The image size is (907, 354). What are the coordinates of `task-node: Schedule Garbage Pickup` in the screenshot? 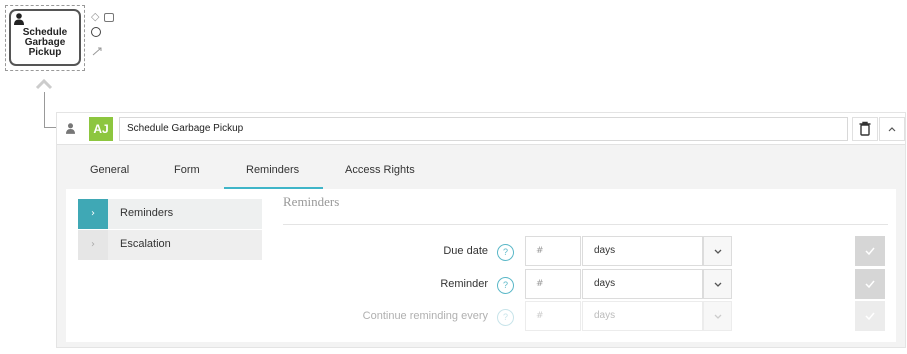 It's located at (45, 37).